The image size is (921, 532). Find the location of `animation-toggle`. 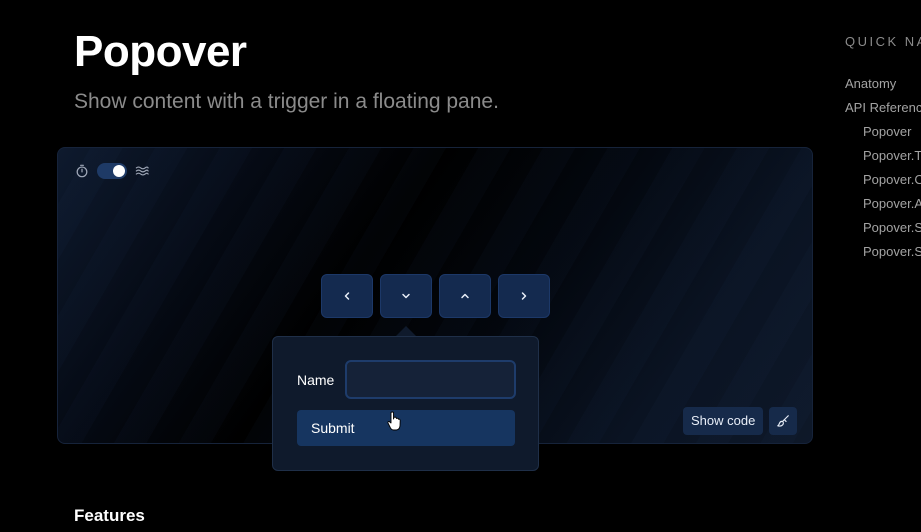

animation-toggle is located at coordinates (112, 171).